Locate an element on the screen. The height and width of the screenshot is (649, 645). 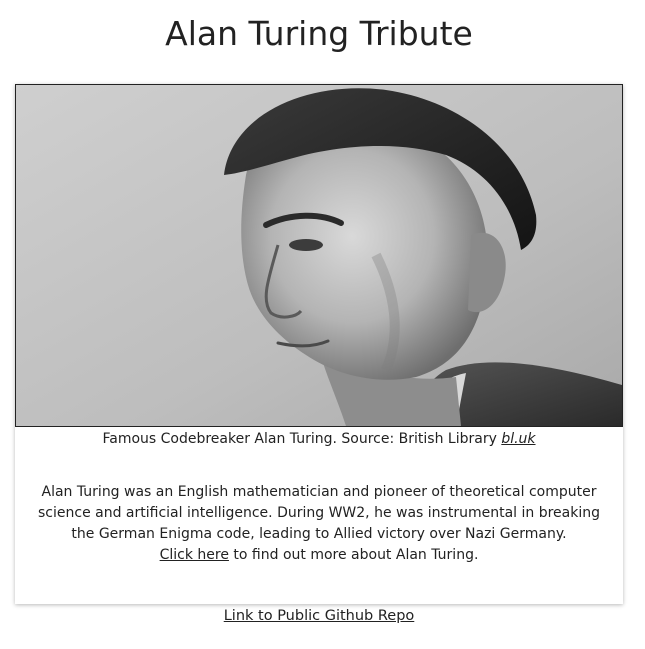
github-repo-link: Link to Public Github Repo is located at coordinates (319, 616).